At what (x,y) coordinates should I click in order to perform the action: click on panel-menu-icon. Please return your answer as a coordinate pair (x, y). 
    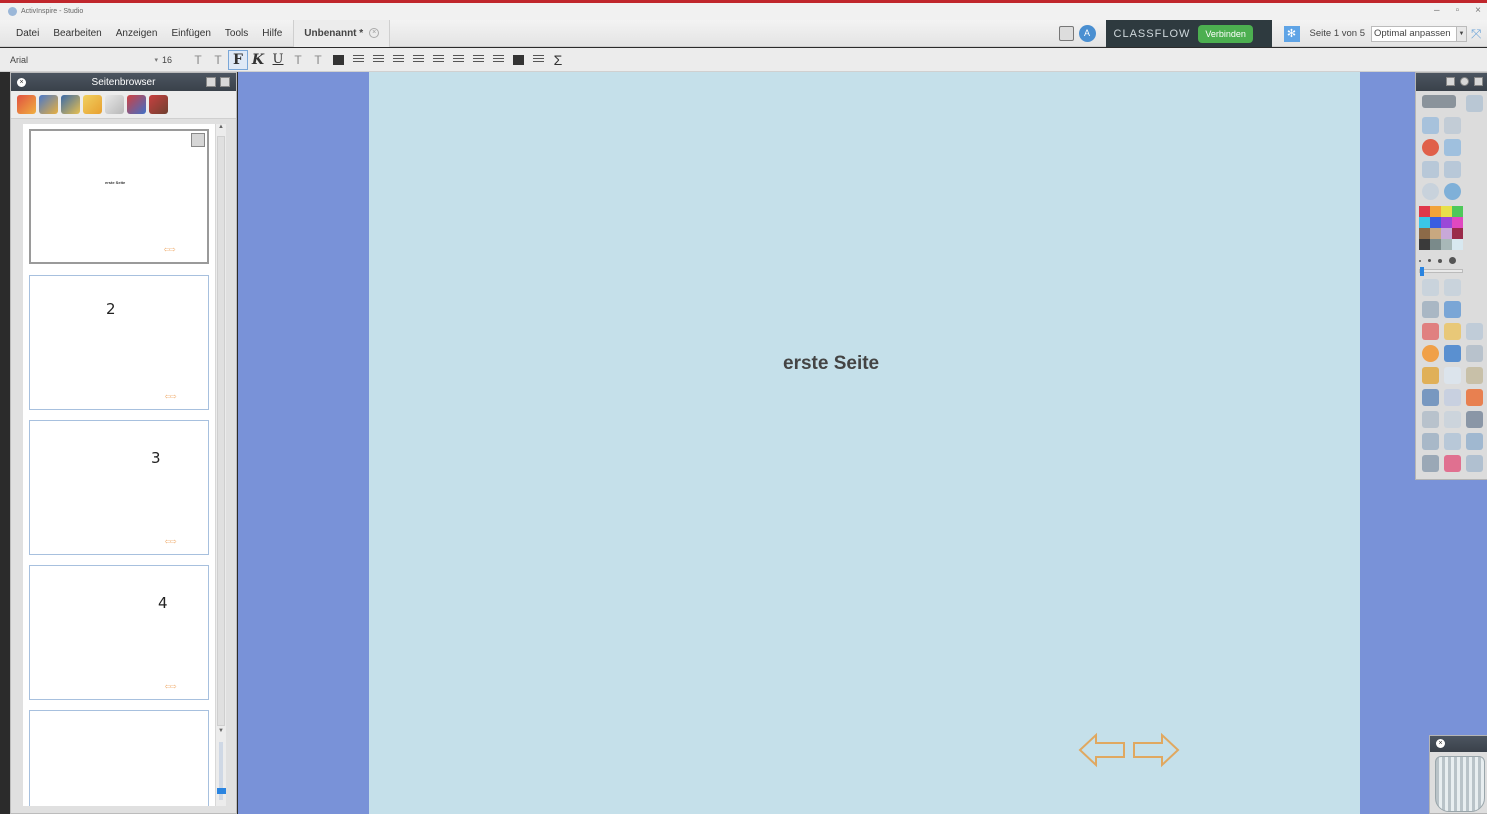
    Looking at the image, I should click on (211, 82).